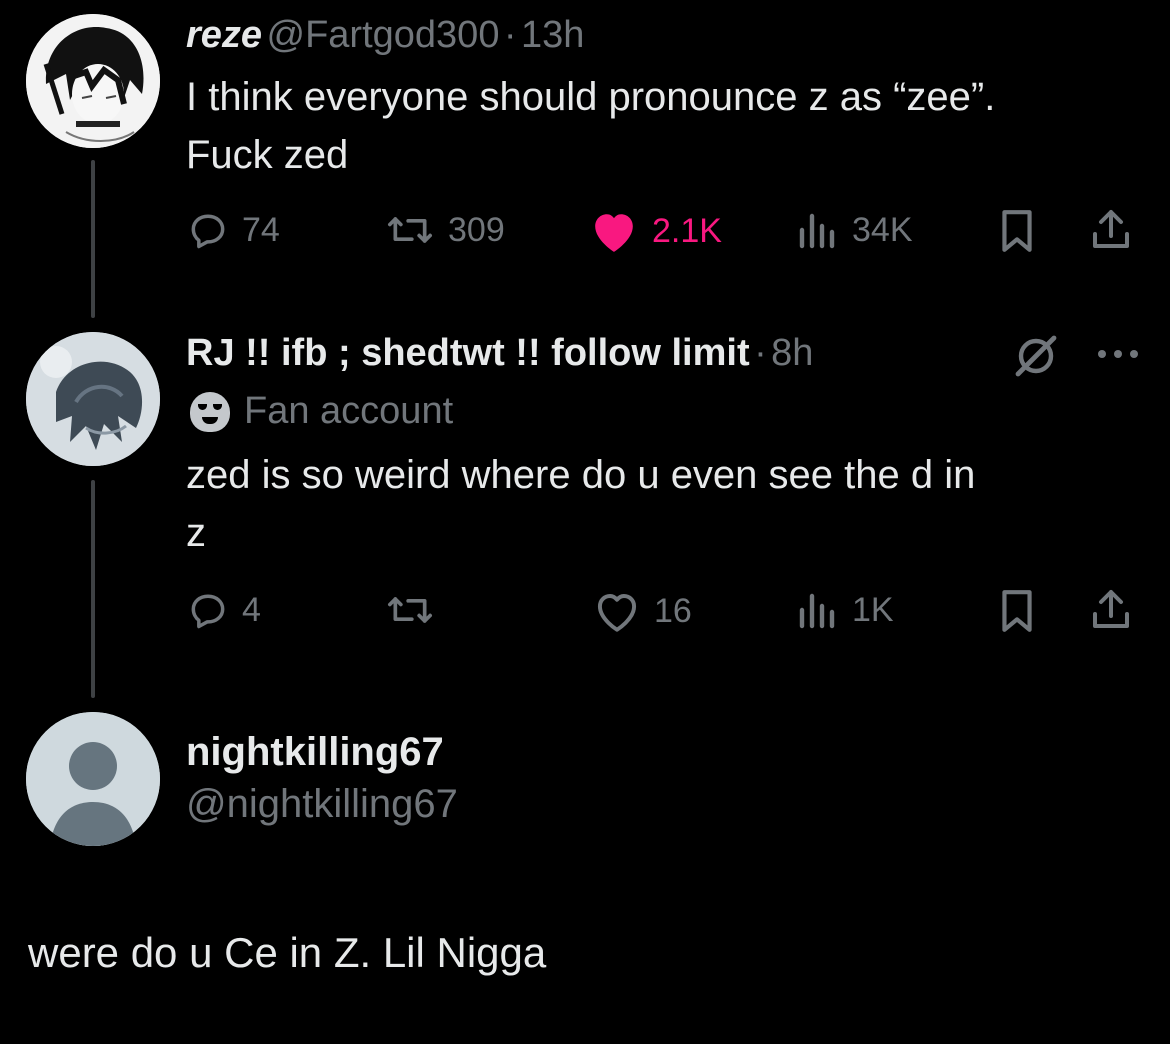 The image size is (1170, 1044). What do you see at coordinates (552, 35) in the screenshot?
I see `tweet1-time: 13h` at bounding box center [552, 35].